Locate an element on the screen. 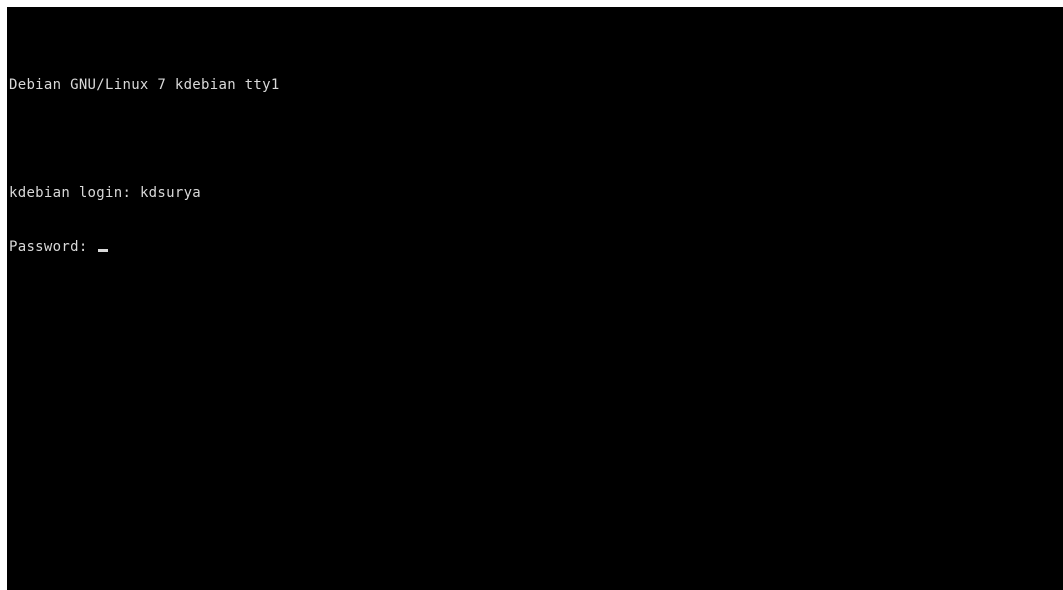 Image resolution: width=1063 pixels, height=590 pixels. login-line: kdebian login: kdsurya is located at coordinates (144, 193).